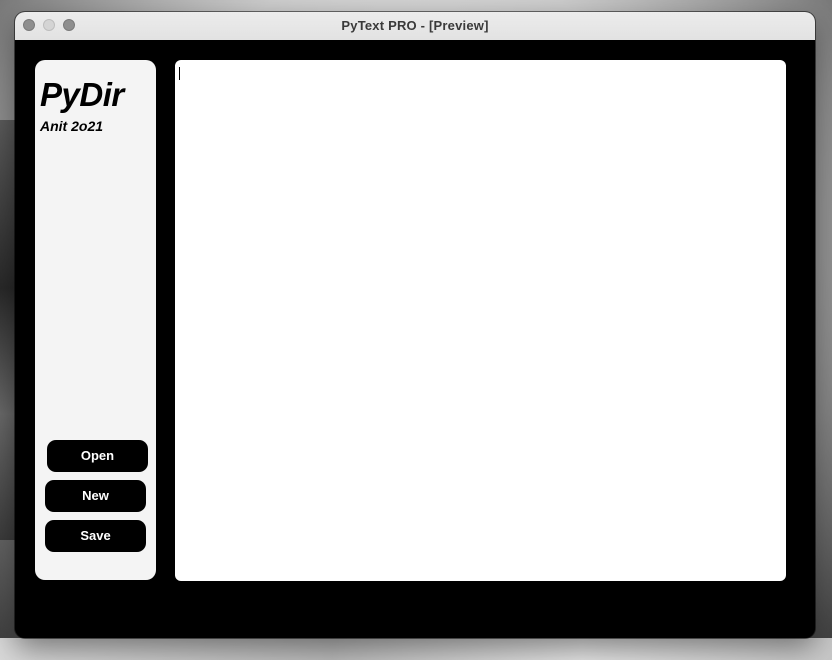  Describe the element at coordinates (95, 536) in the screenshot. I see `save-button: Save` at that location.